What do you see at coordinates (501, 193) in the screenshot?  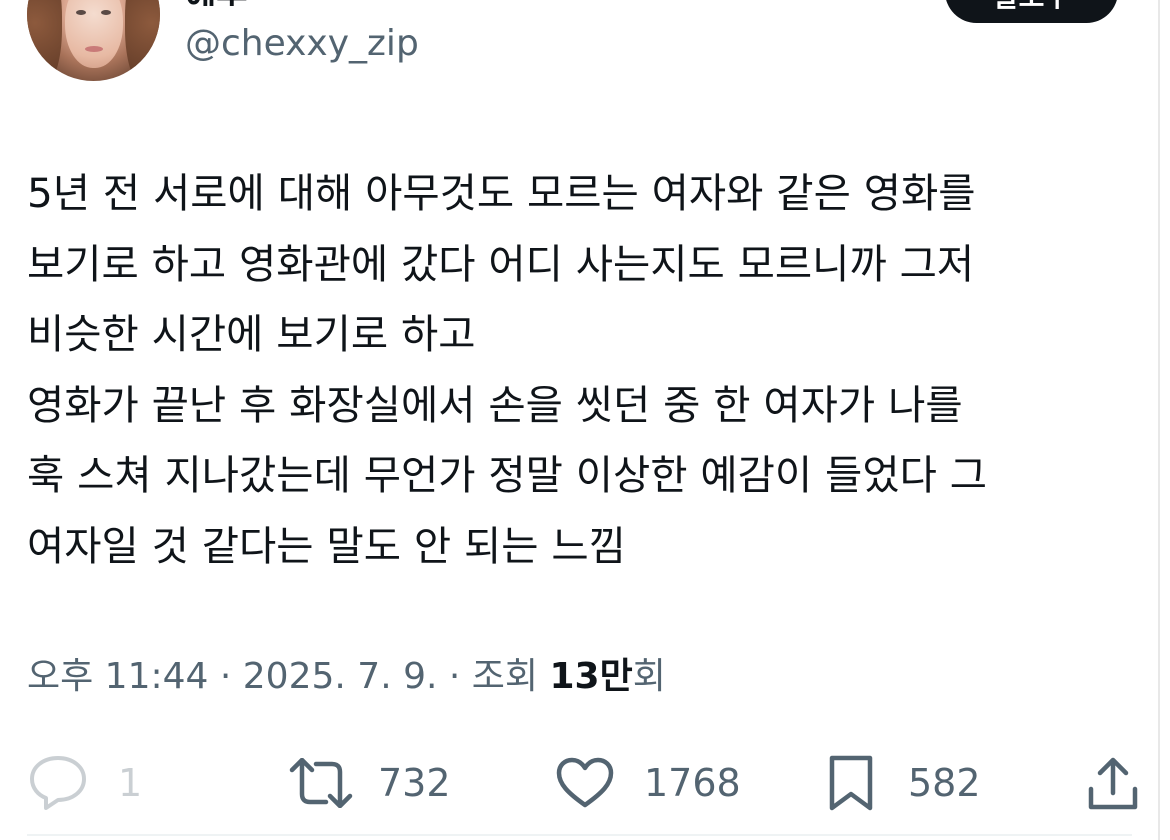 I see `tweet-line: 5년 전 서로에 대해 아무것도 모르는 여자와 같은 영화를` at bounding box center [501, 193].